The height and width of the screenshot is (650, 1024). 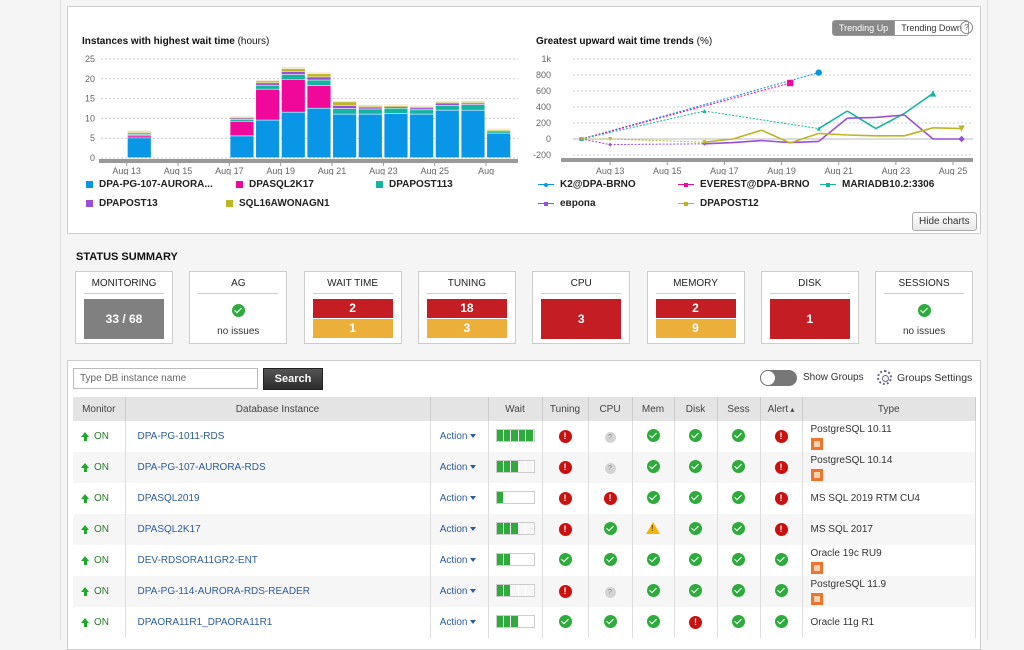 What do you see at coordinates (122, 203) in the screenshot?
I see `bar-legend-item: DPAPOST13` at bounding box center [122, 203].